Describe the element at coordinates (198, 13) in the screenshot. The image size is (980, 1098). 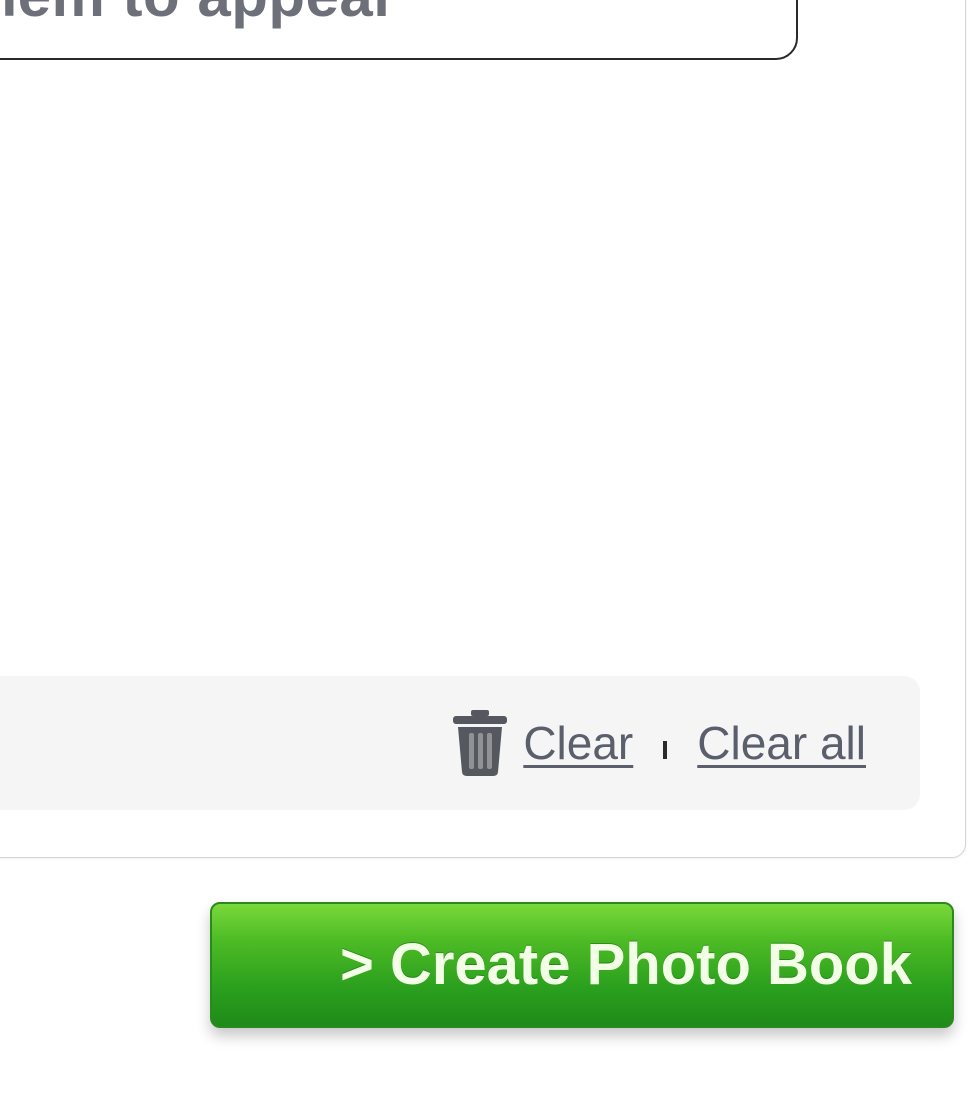
I see `drop-zone-instruction: them to appear` at that location.